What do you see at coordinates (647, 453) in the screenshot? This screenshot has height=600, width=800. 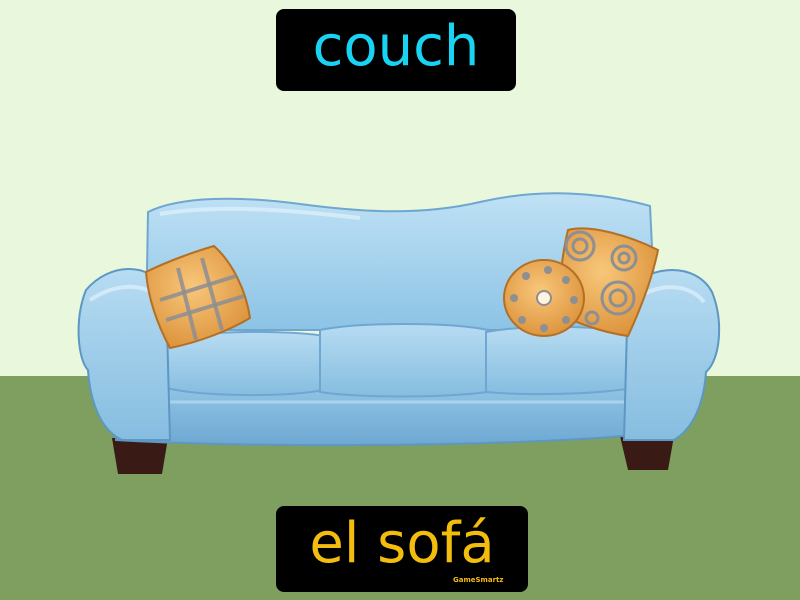 I see `couch-foot-right` at bounding box center [647, 453].